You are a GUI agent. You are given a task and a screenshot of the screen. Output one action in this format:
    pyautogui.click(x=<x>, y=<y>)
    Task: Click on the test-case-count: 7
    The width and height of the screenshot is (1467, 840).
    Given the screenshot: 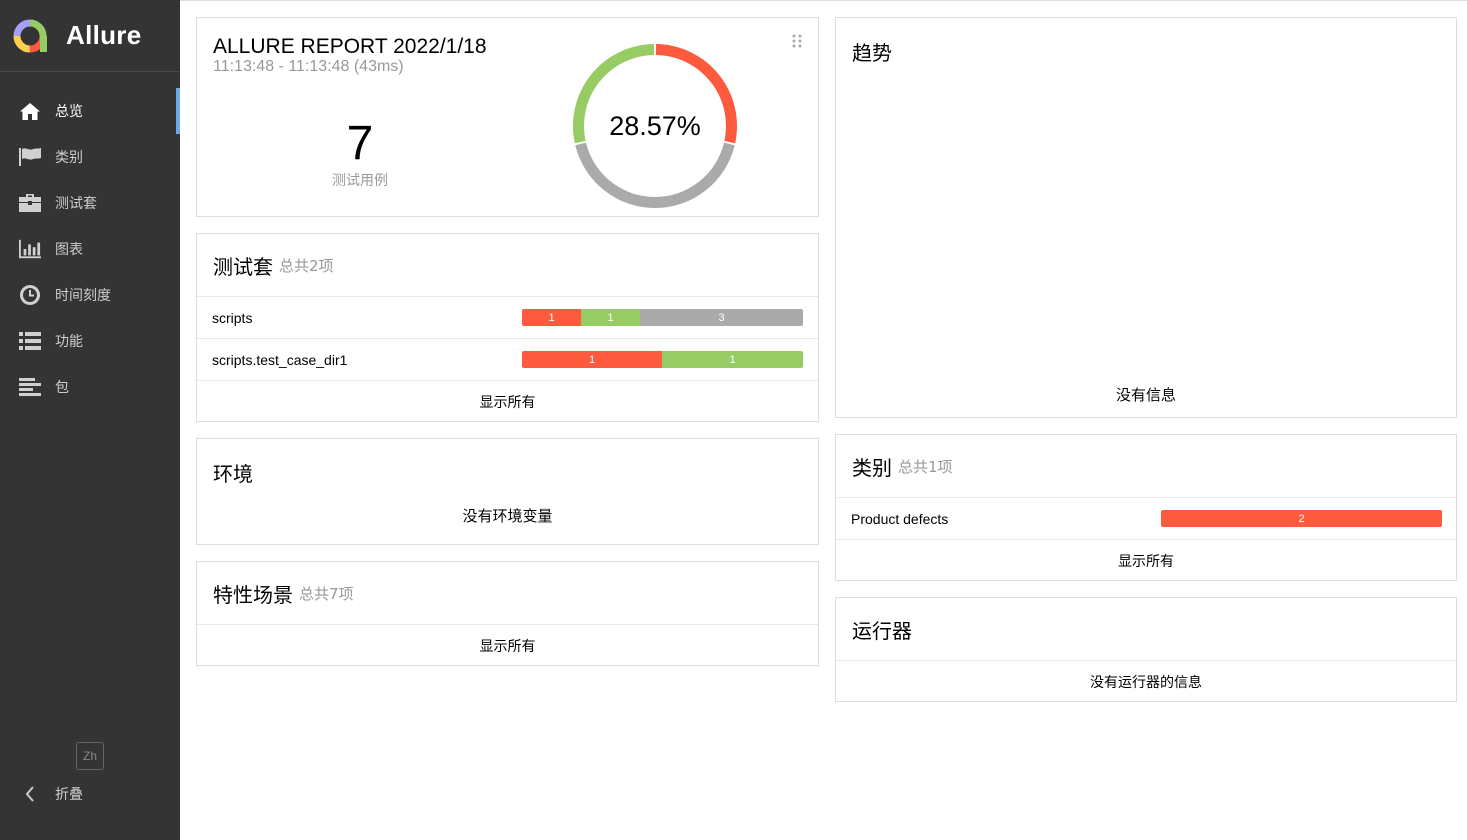 What is the action you would take?
    pyautogui.click(x=360, y=143)
    